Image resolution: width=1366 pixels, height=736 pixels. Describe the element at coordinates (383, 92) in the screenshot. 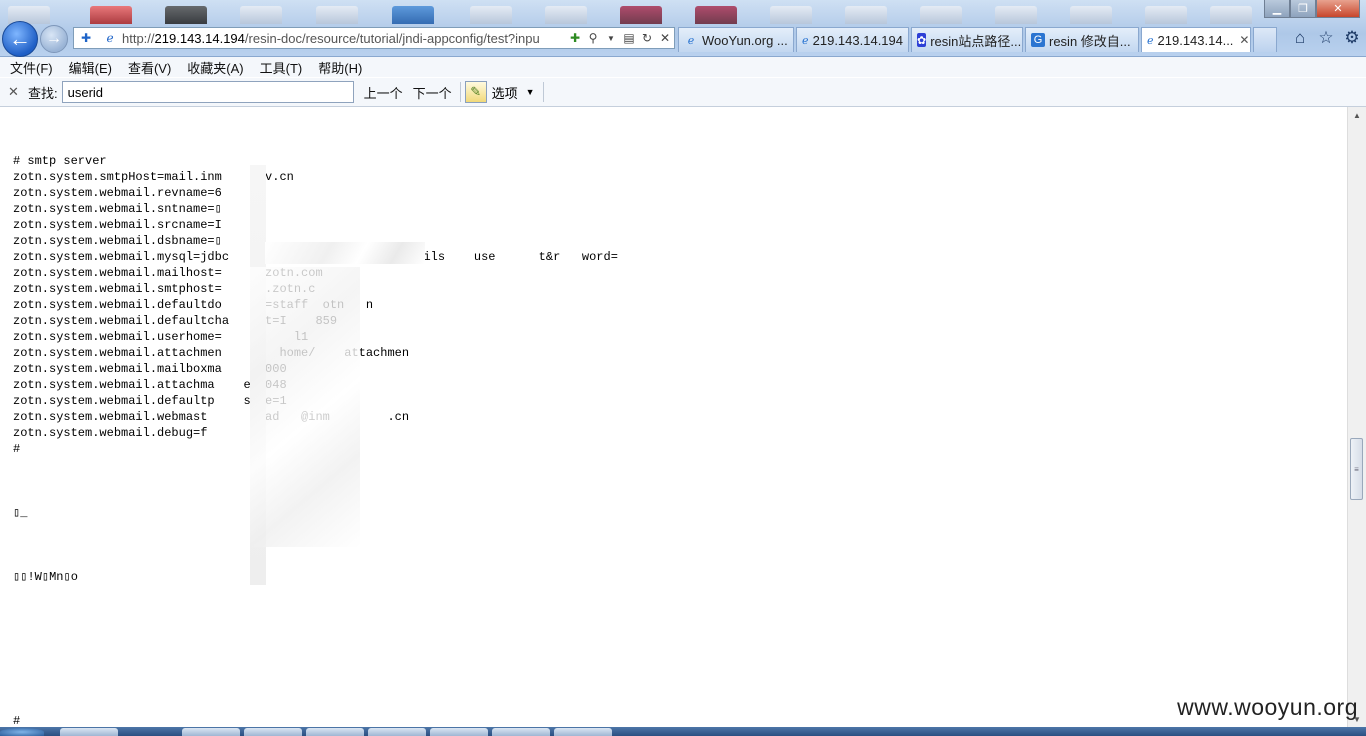

I see `find-previous-button: 上一个` at that location.